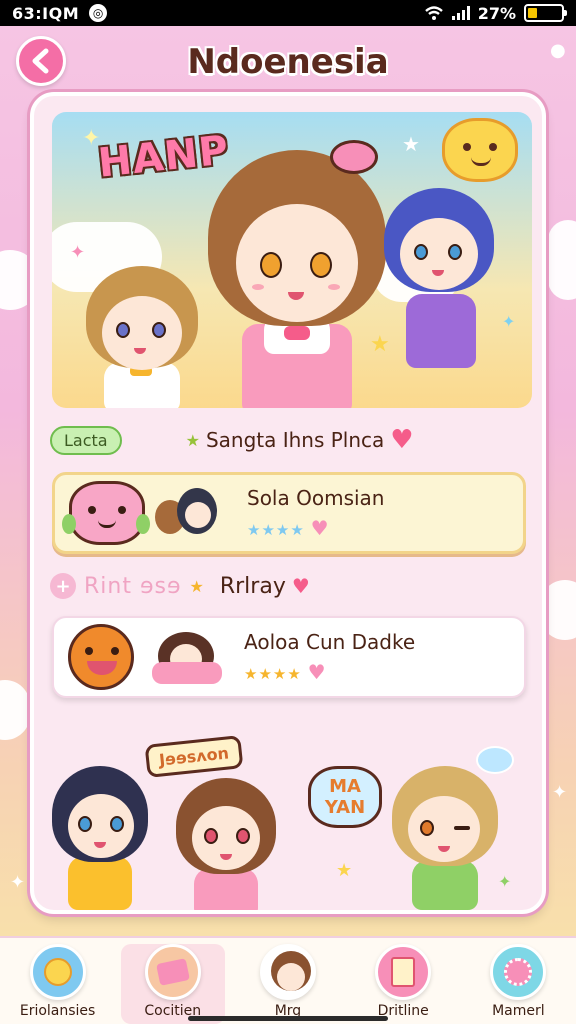 The image size is (576, 1024). Describe the element at coordinates (433, 13) in the screenshot. I see `wifi-icon` at that location.